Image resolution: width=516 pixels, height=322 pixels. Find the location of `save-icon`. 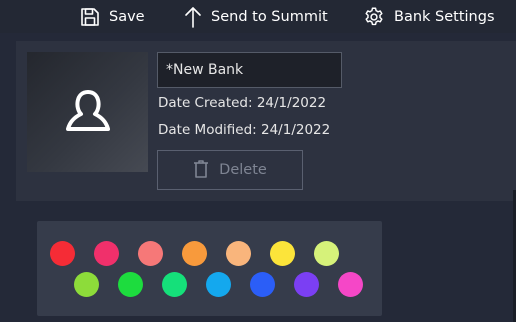

save-icon is located at coordinates (90, 17).